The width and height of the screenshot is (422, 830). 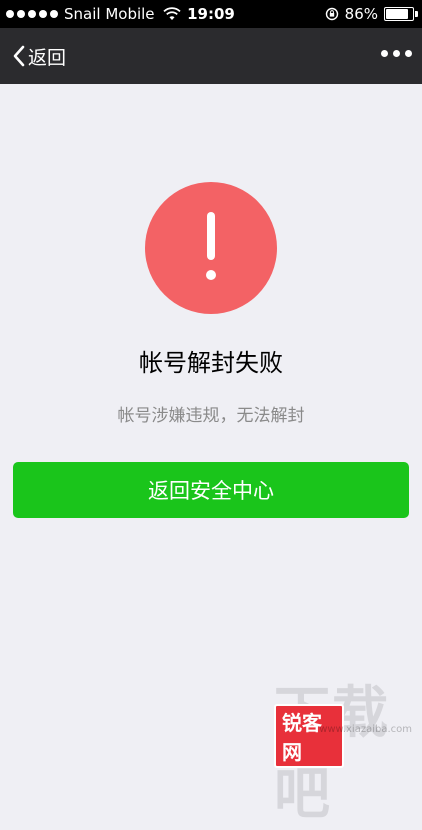 I want to click on page-title: 帐号解封失败, so click(x=211, y=363).